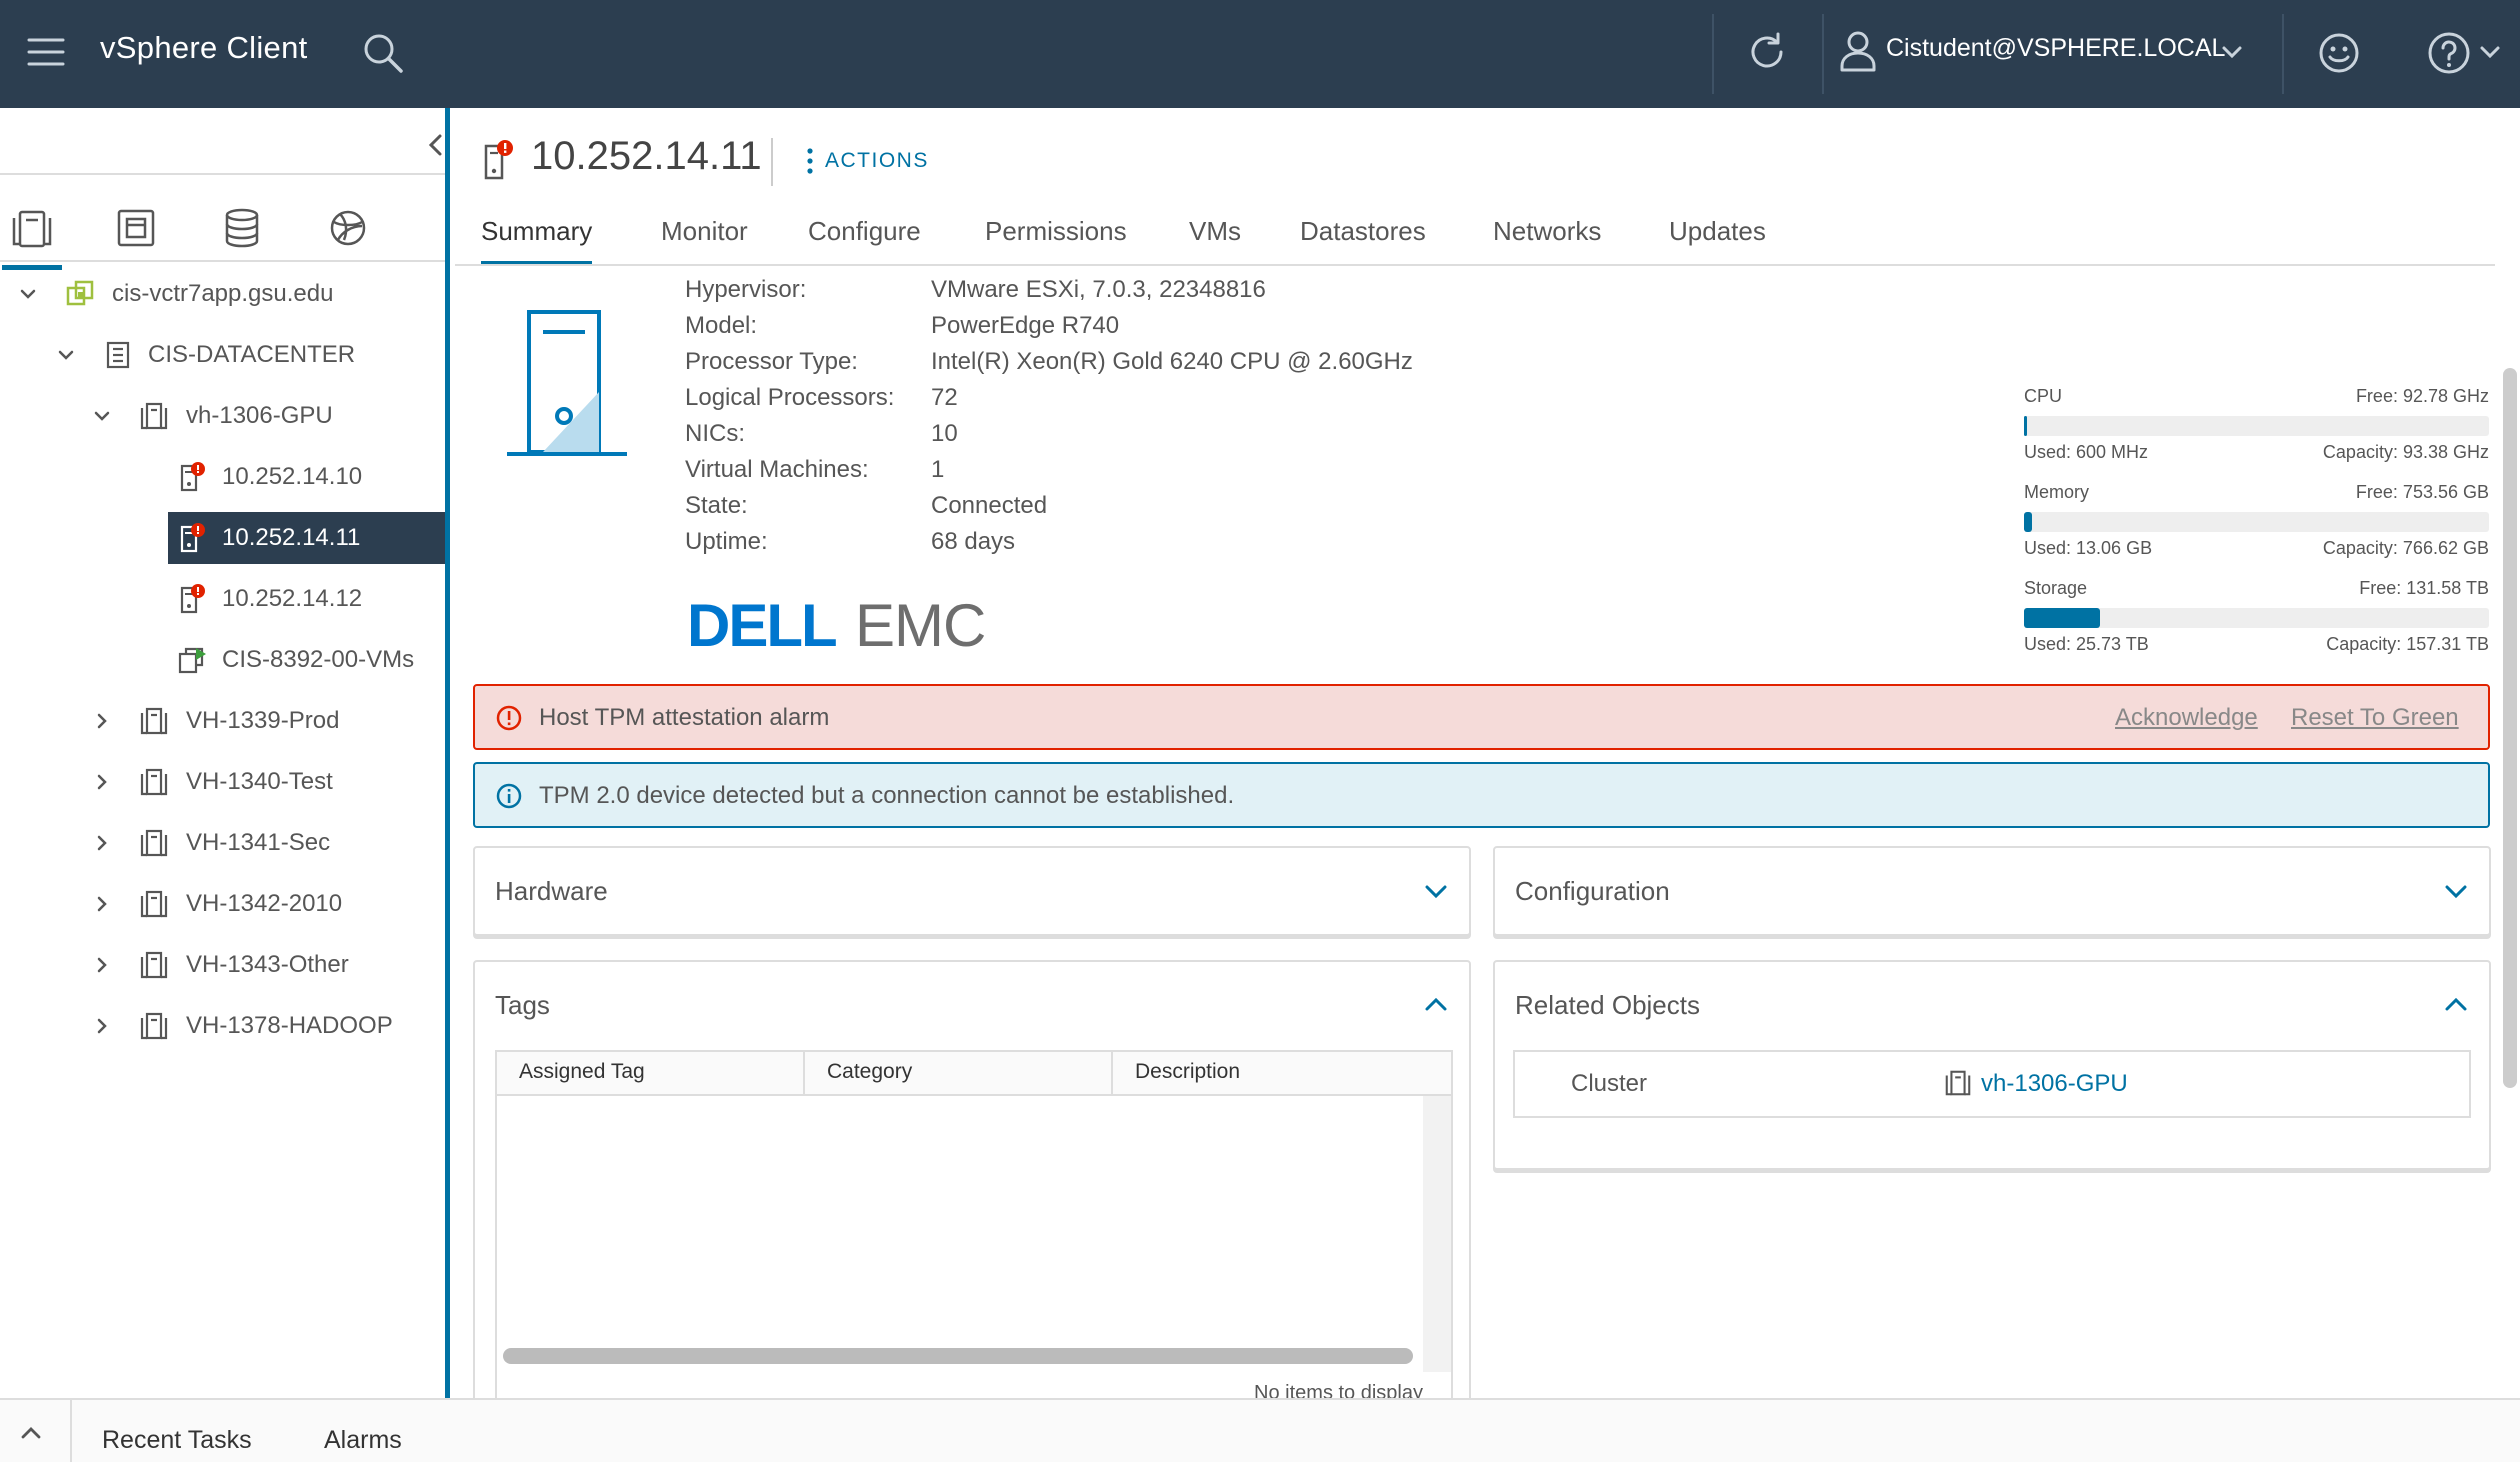 The width and height of the screenshot is (2520, 1462). I want to click on card-title: Related Objects, so click(1607, 1005).